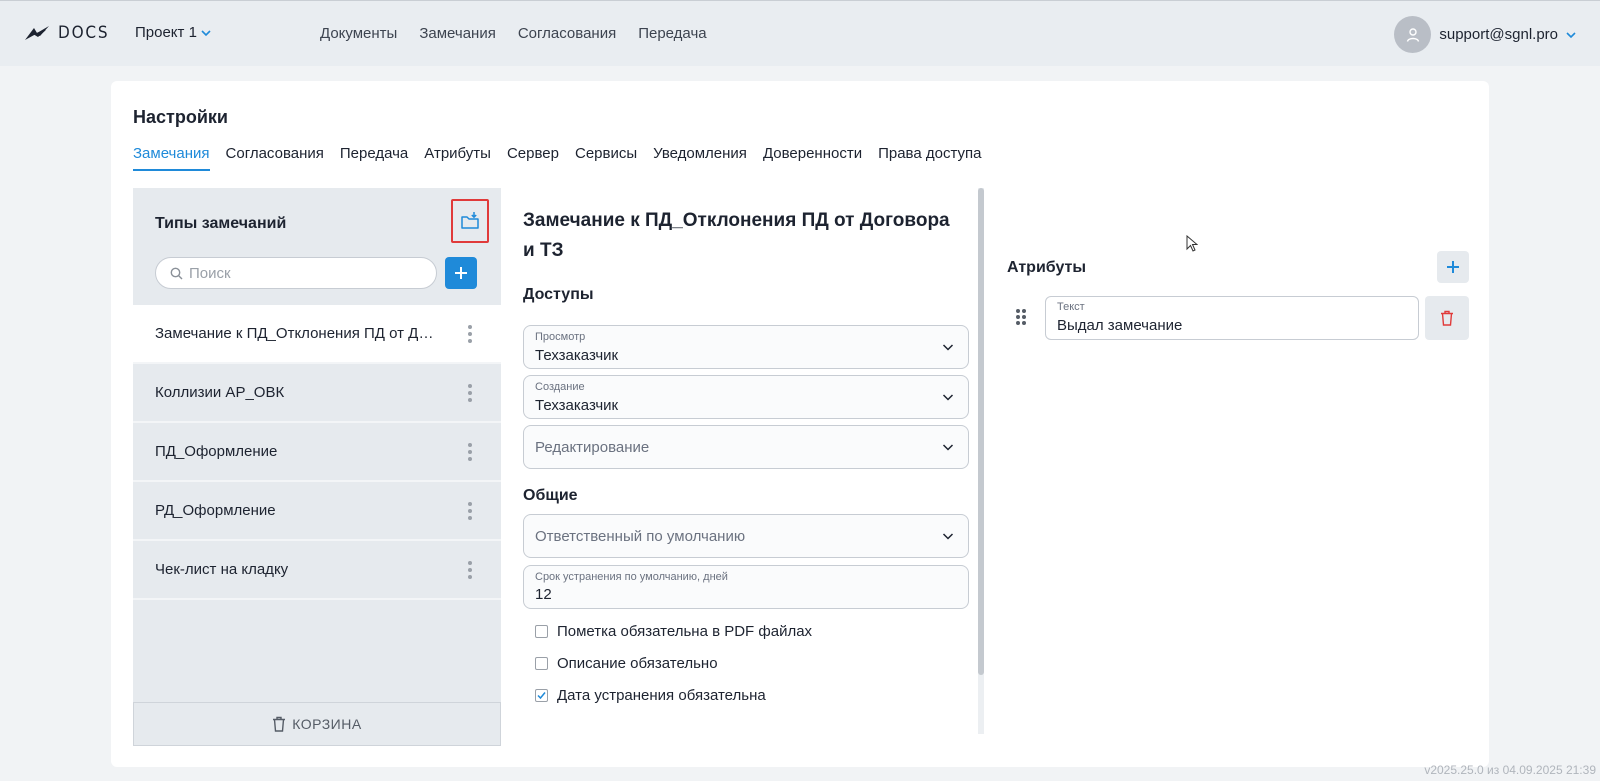  Describe the element at coordinates (166, 32) in the screenshot. I see `project-name: Проект 1` at that location.